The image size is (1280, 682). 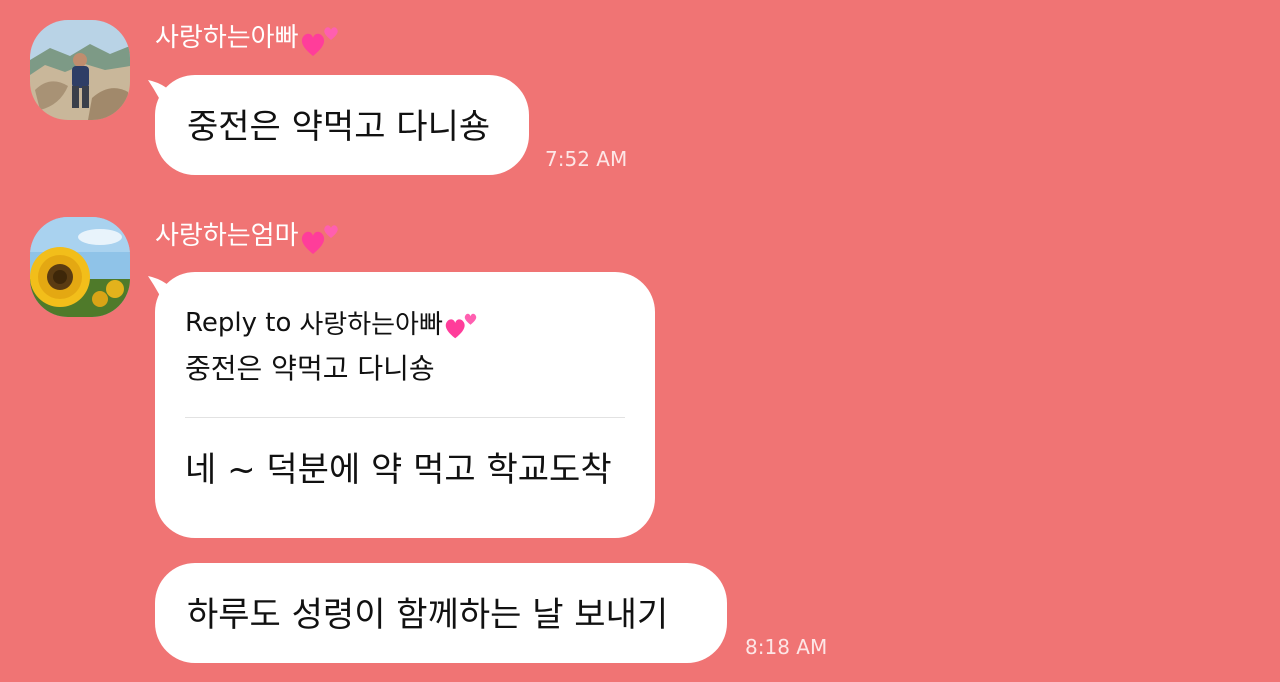 I want to click on sender-name-dad: 사랑하는아빠, so click(x=248, y=38).